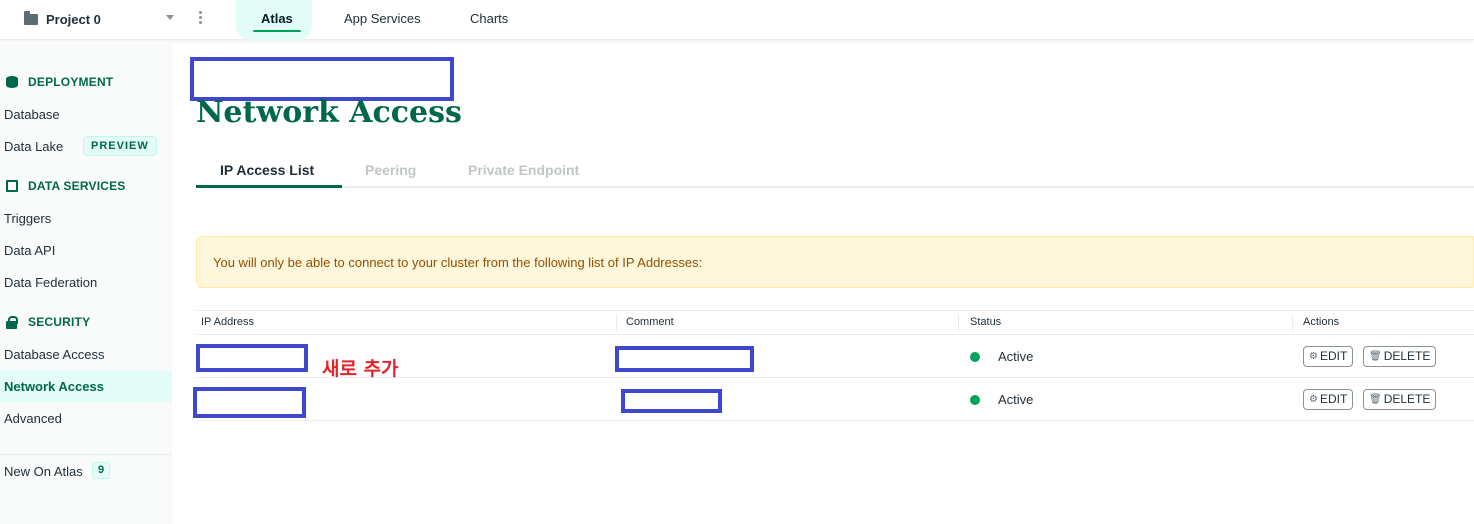 This screenshot has height=524, width=1474. What do you see at coordinates (71, 82) in the screenshot?
I see `section-title: DEPLOYMENT` at bounding box center [71, 82].